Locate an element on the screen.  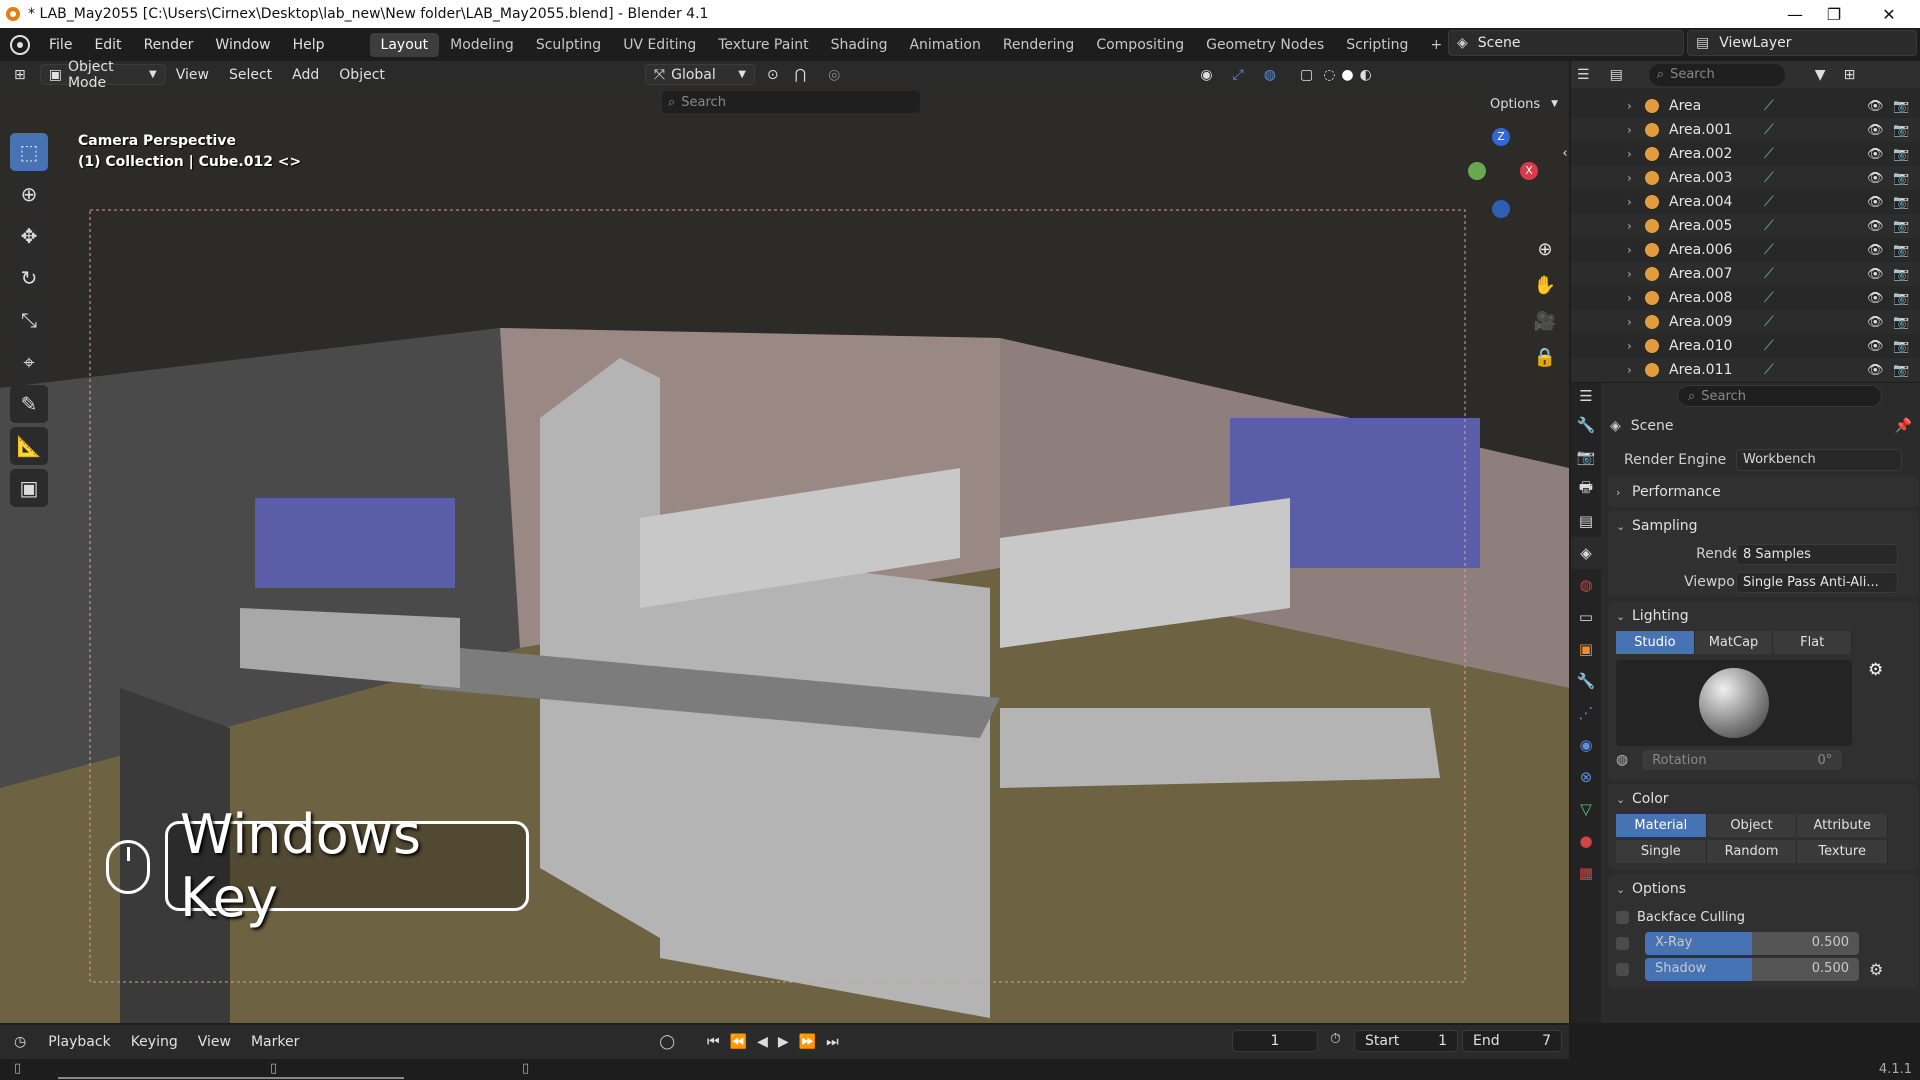
xray-slider: X-Ray 0.500 is located at coordinates (1752, 943).